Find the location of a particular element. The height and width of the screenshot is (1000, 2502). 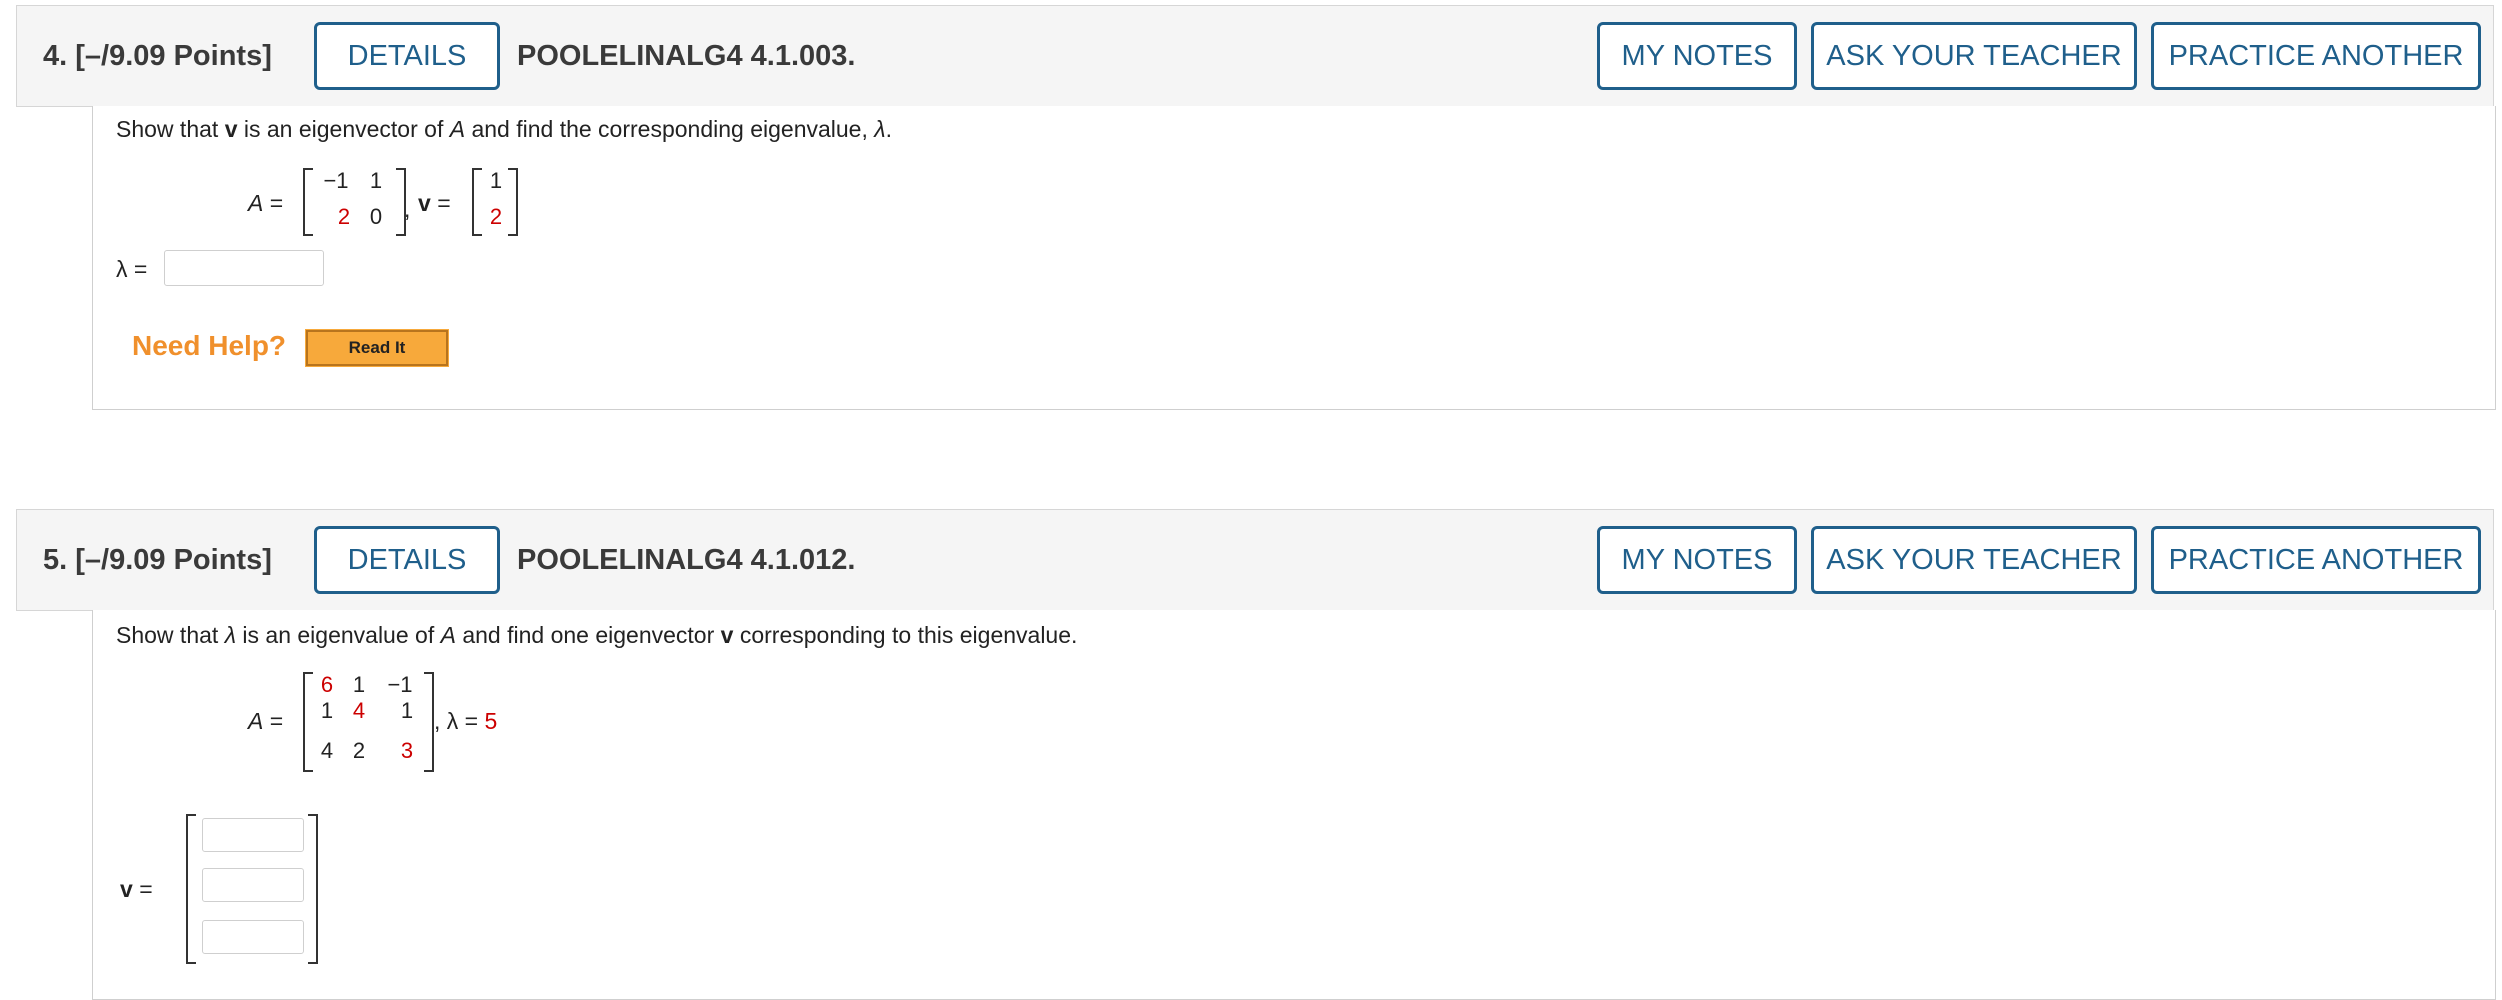

question-5-points: [–/9.09 Points] is located at coordinates (173, 559).